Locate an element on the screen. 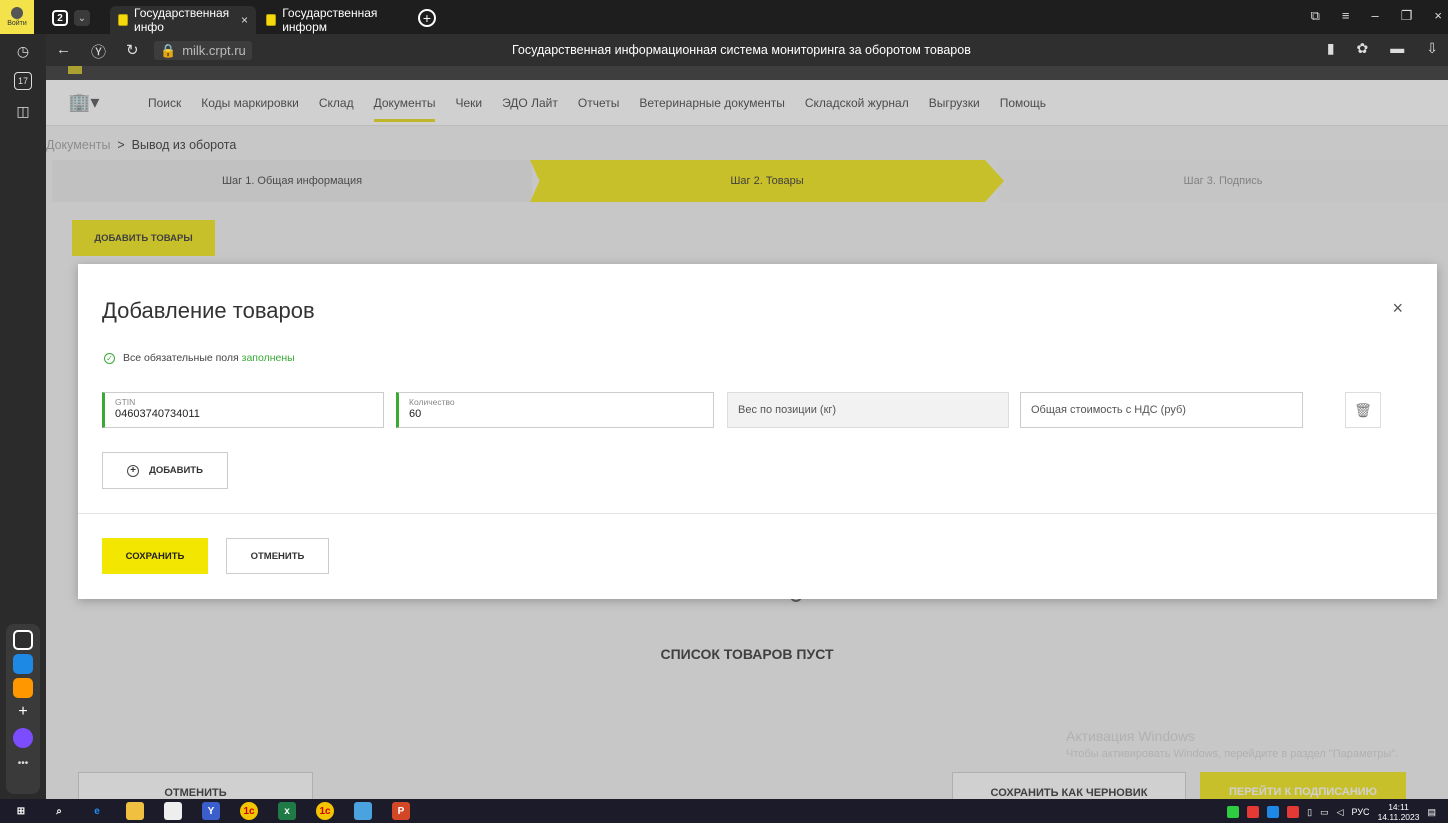  browser-sidepanel: ◷ 17 ◫ + ••• is located at coordinates (23, 416).